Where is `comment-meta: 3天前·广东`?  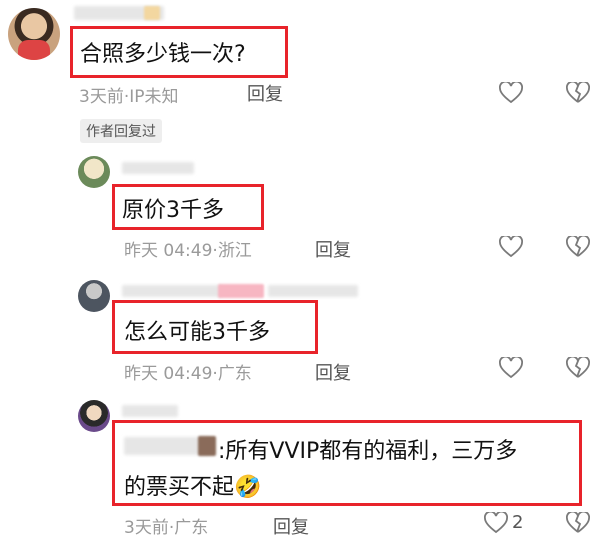 comment-meta: 3天前·广东 is located at coordinates (166, 525).